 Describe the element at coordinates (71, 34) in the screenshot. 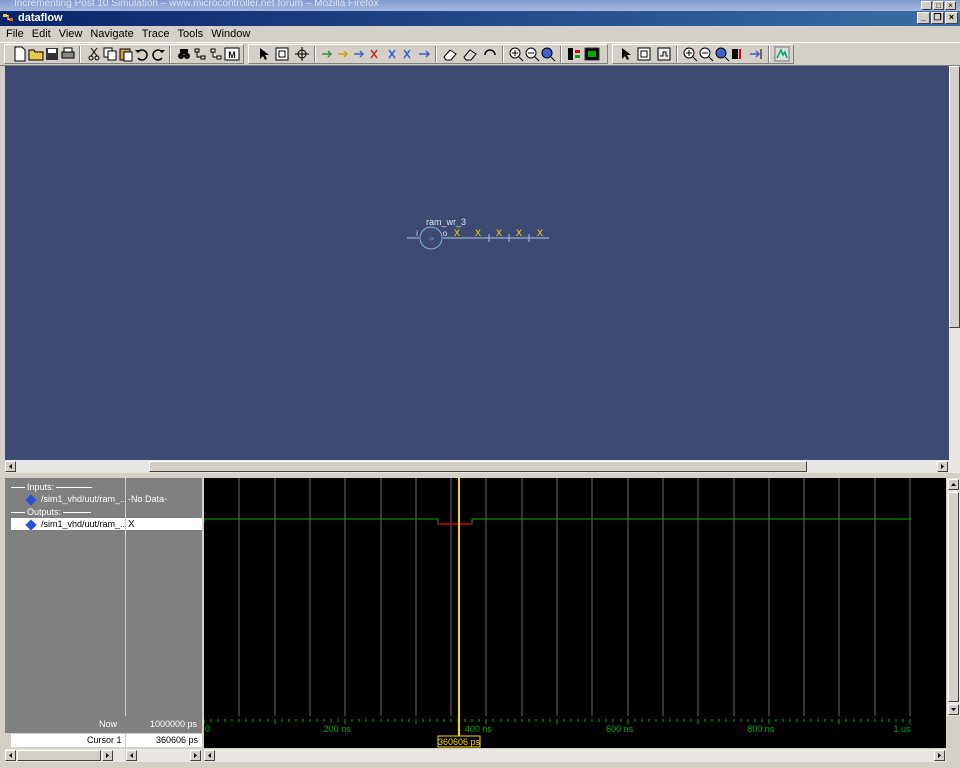

I see `menu-view: View` at that location.